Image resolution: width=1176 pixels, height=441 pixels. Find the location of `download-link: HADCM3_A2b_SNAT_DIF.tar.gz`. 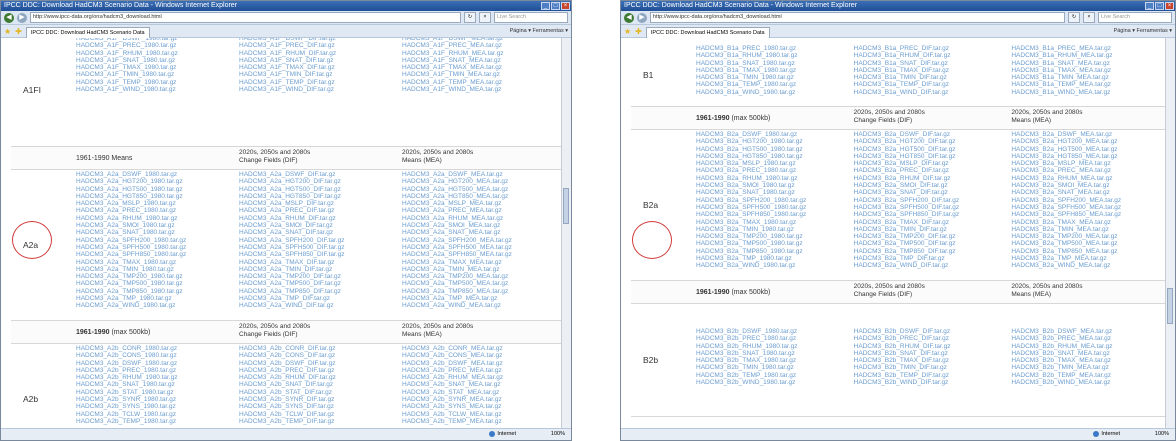

download-link: HADCM3_A2b_SNAT_DIF.tar.gz is located at coordinates (317, 384).